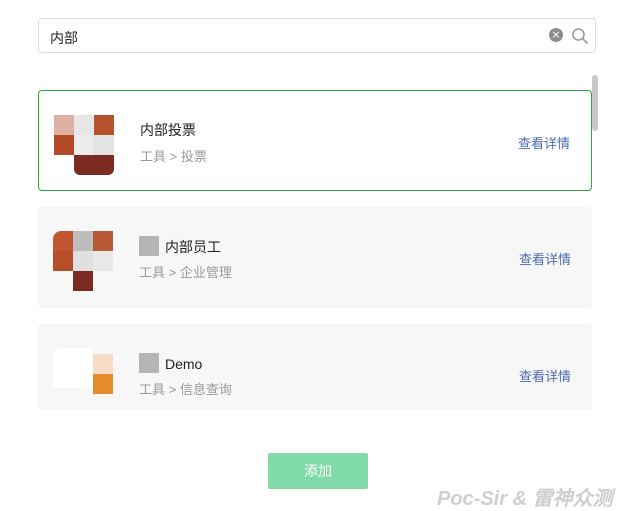  What do you see at coordinates (318, 471) in the screenshot?
I see `add-button: 添加` at bounding box center [318, 471].